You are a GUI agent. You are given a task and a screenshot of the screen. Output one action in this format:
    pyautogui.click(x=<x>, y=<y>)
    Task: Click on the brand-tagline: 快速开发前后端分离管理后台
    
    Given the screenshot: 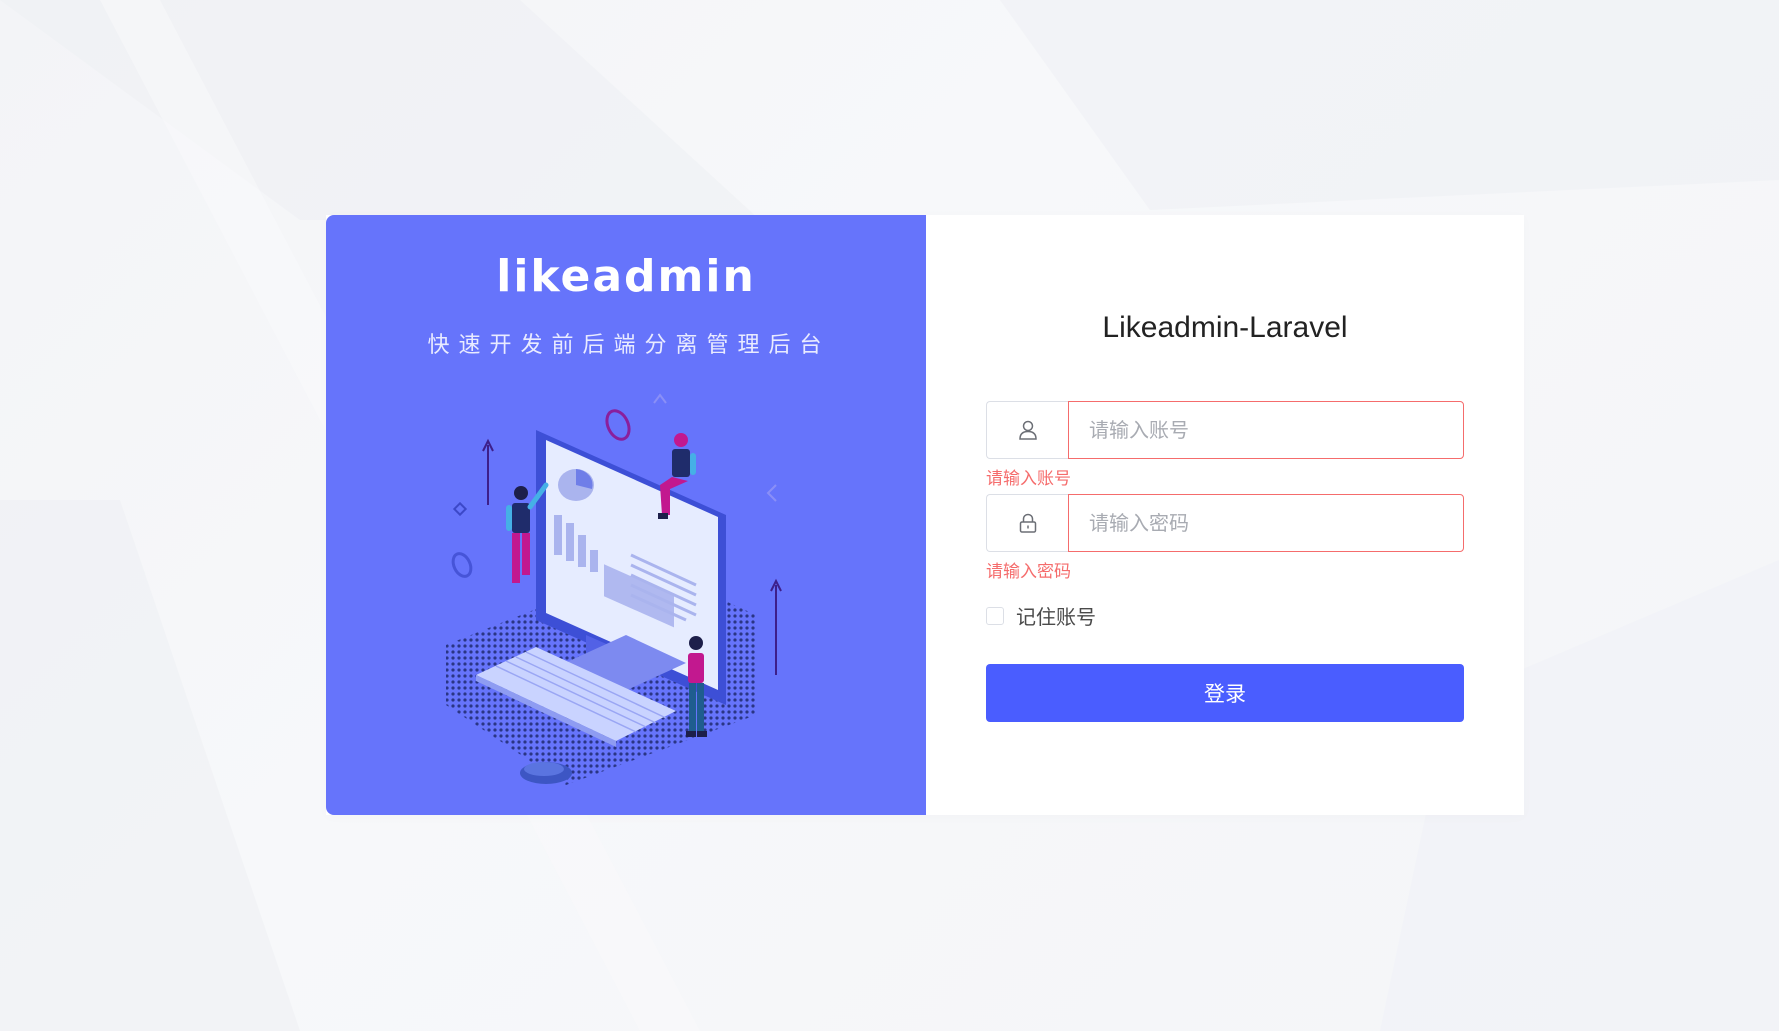 What is the action you would take?
    pyautogui.click(x=629, y=345)
    